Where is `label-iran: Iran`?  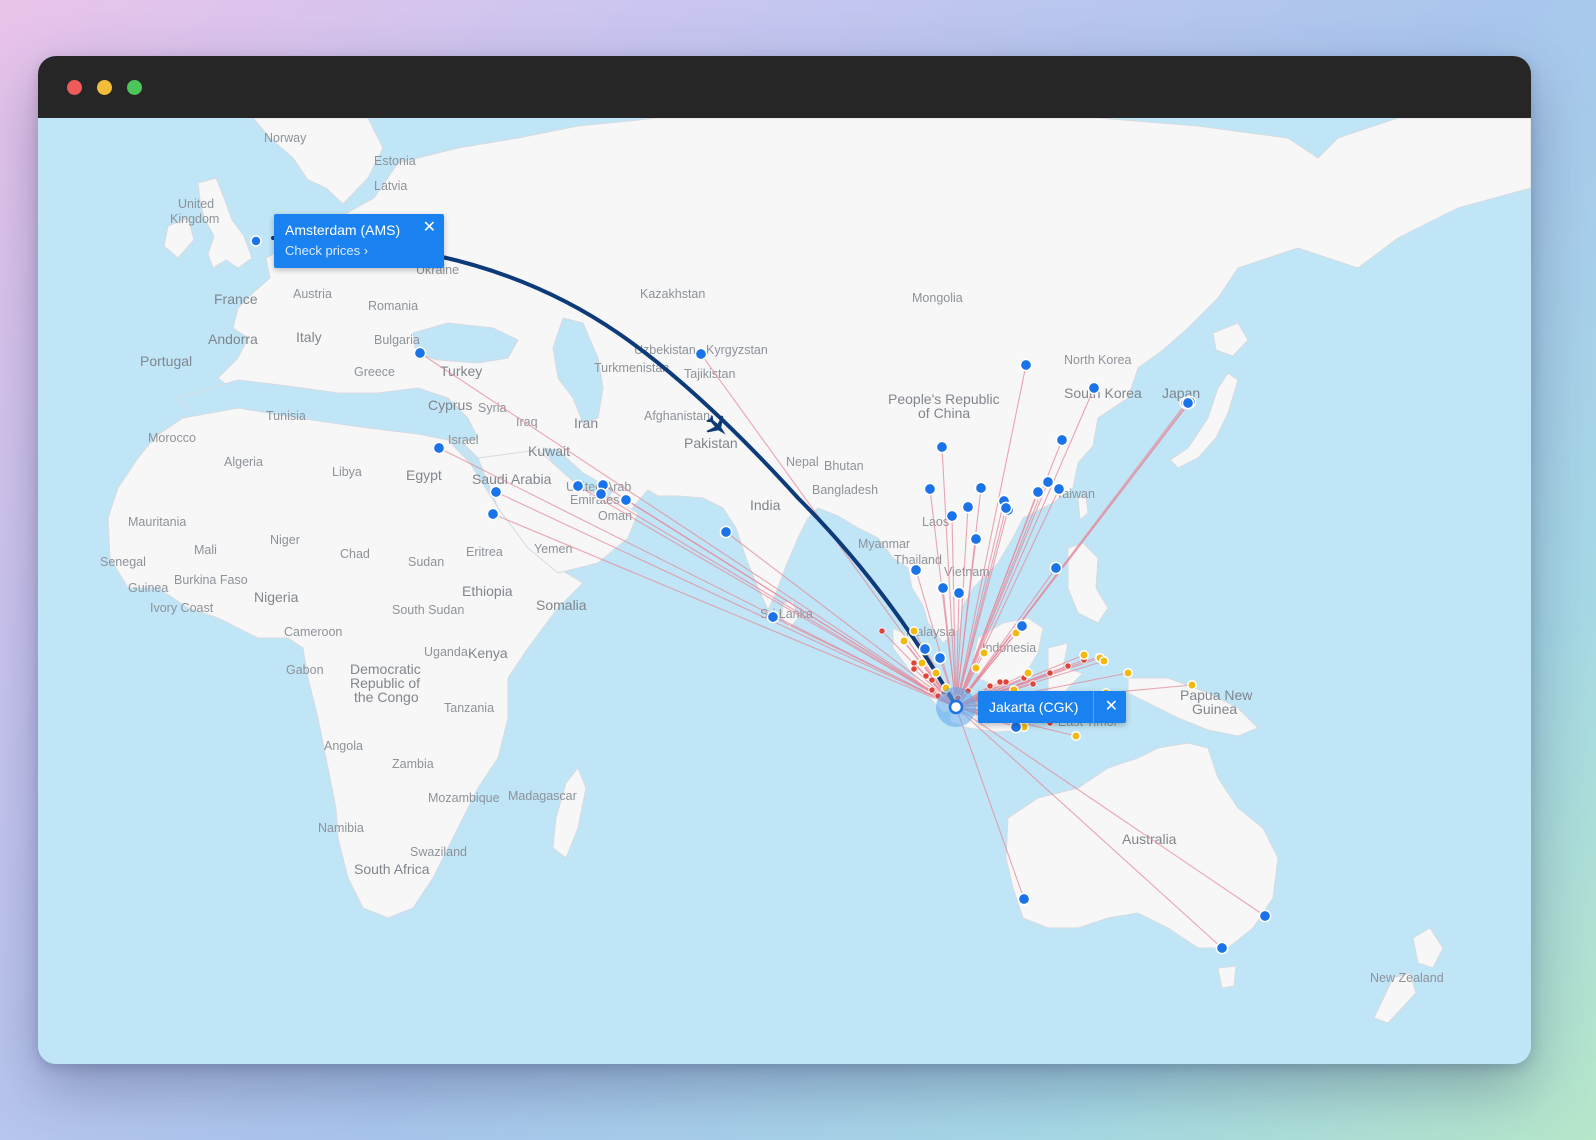
label-iran: Iran is located at coordinates (586, 423).